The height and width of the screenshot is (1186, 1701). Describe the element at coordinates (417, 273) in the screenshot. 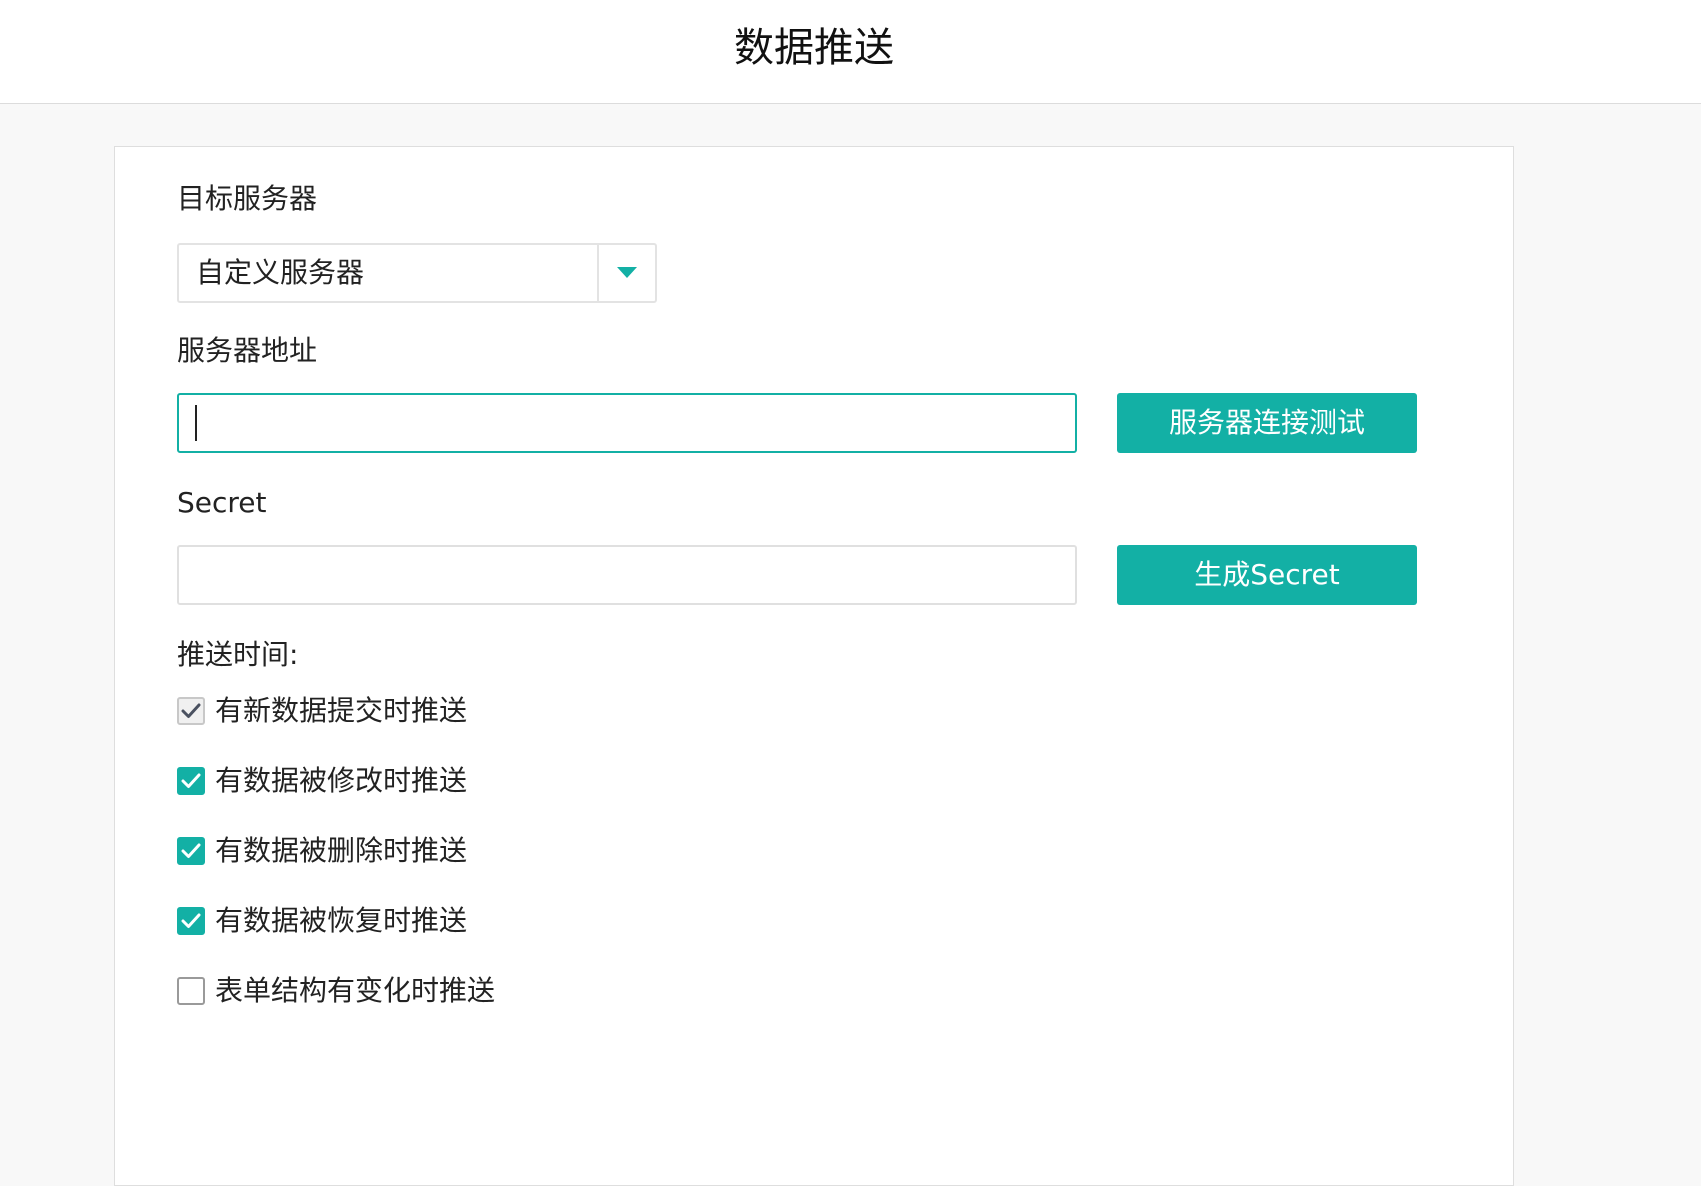

I see `target-server-select: 自定义服务器` at that location.